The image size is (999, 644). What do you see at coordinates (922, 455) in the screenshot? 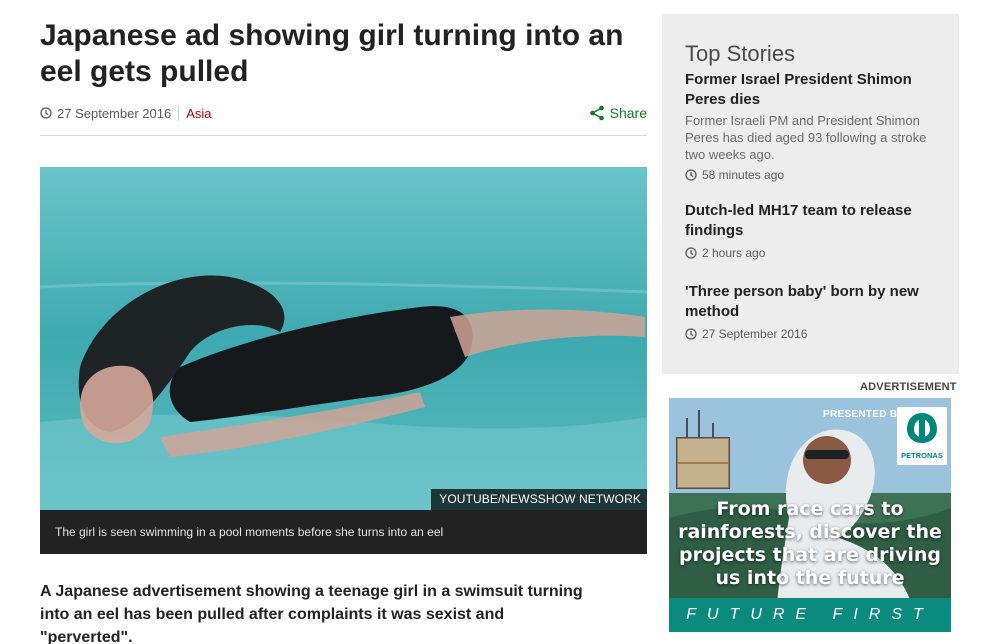
I see `ad-brand: PETRONAS` at bounding box center [922, 455].